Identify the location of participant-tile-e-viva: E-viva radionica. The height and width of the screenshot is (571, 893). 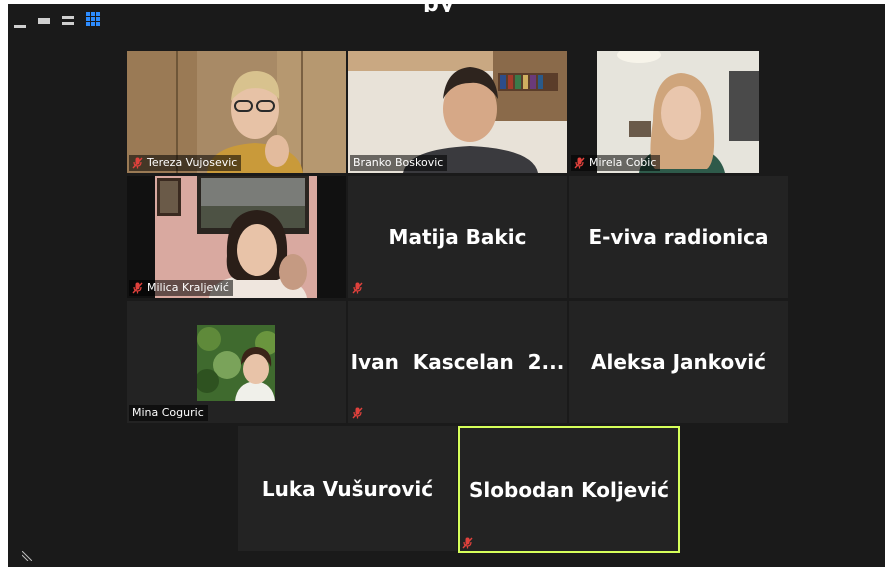
(678, 237).